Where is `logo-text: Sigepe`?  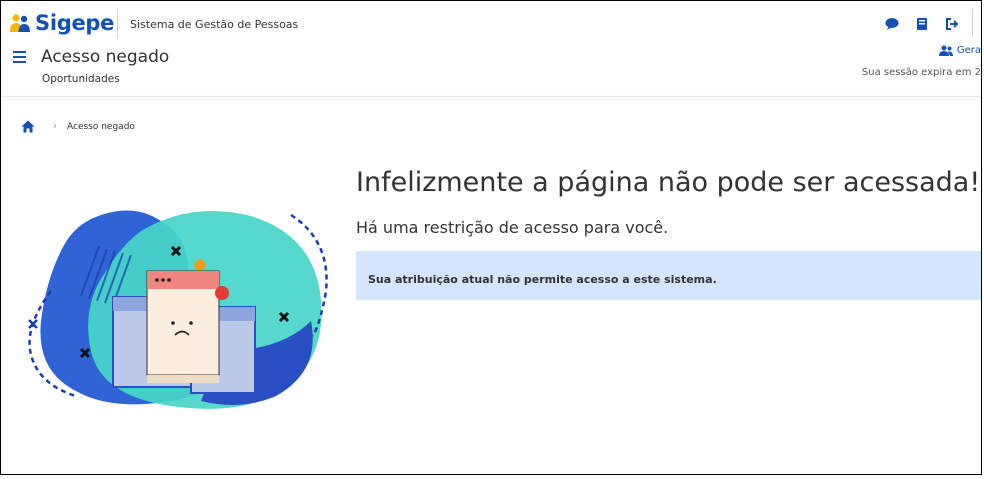 logo-text: Sigepe is located at coordinates (75, 23).